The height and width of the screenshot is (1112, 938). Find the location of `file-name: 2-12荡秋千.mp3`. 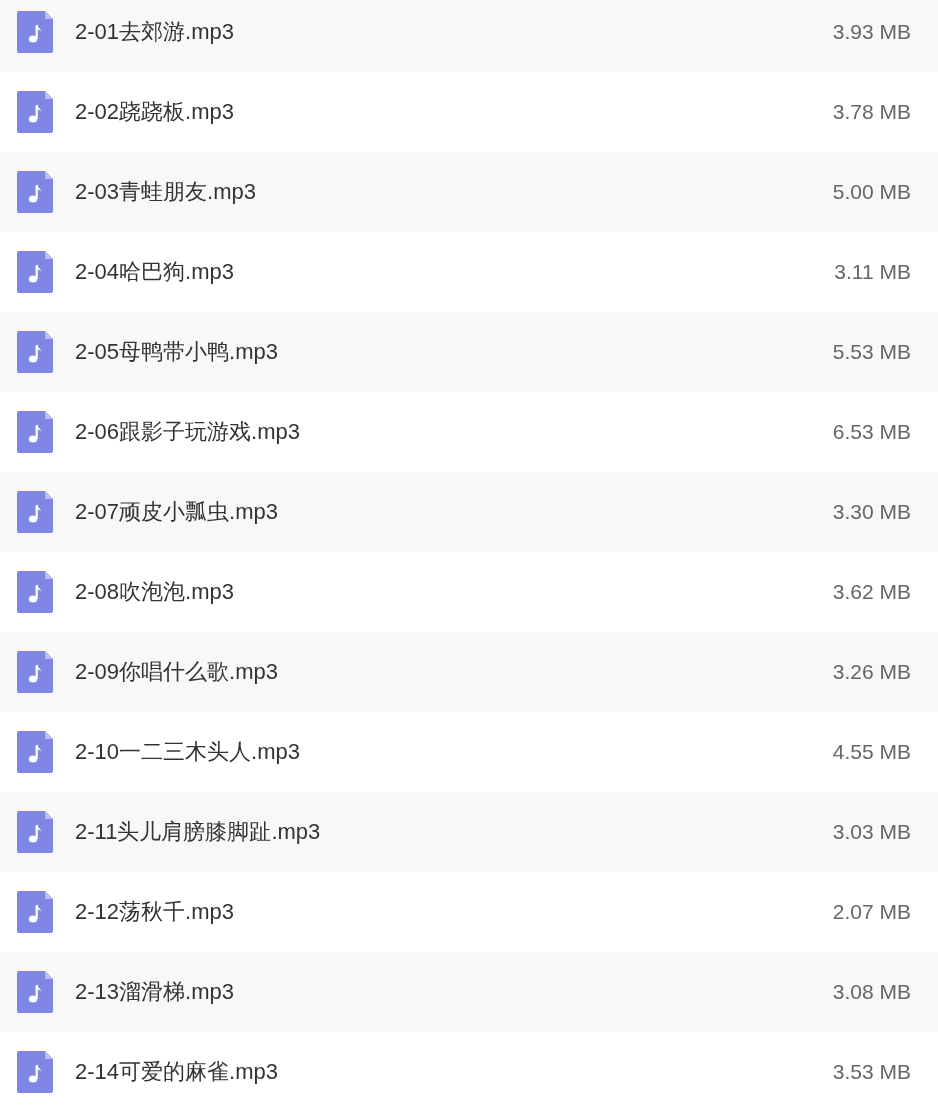

file-name: 2-12荡秋千.mp3 is located at coordinates (154, 912).